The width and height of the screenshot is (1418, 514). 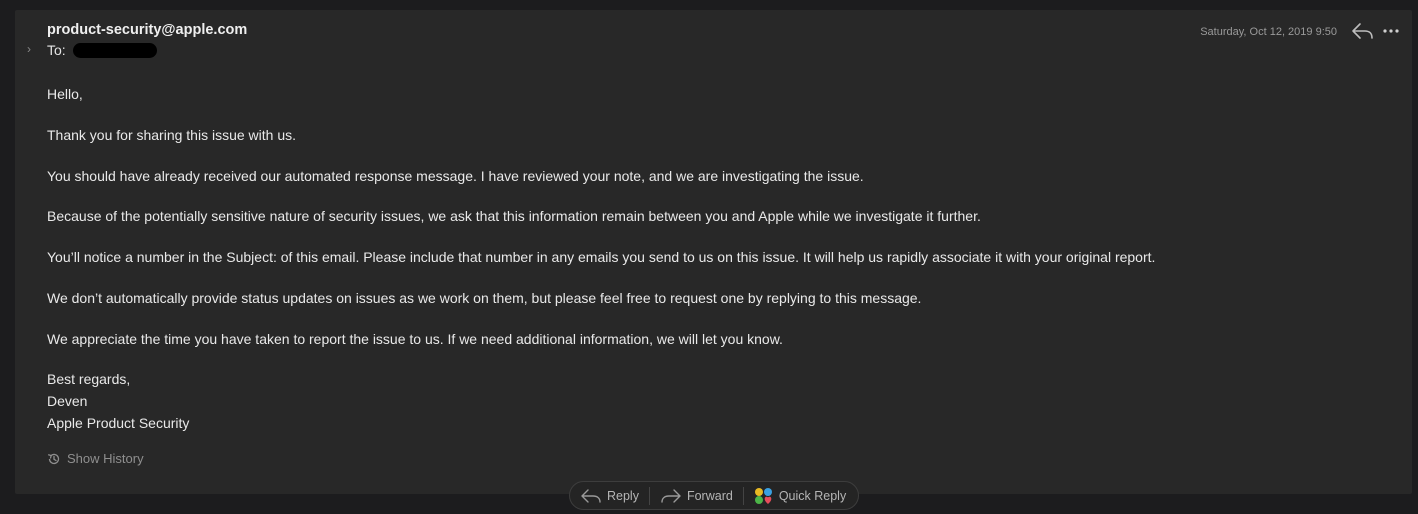 I want to click on quick-reply-label: Quick Reply, so click(x=812, y=495).